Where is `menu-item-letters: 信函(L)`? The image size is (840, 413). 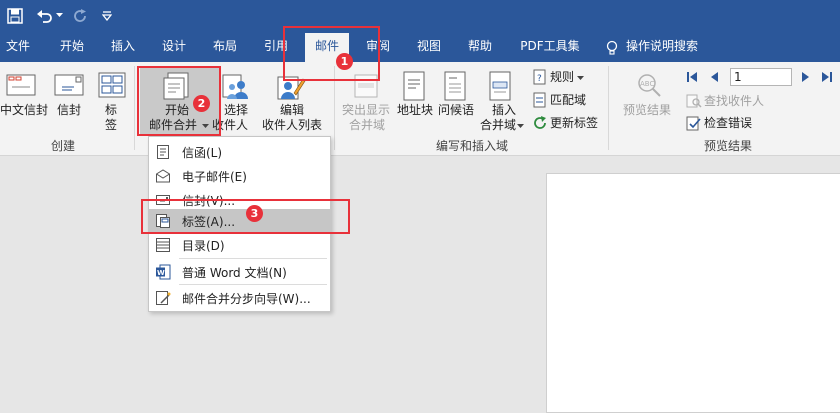 menu-item-letters: 信函(L) is located at coordinates (239, 152).